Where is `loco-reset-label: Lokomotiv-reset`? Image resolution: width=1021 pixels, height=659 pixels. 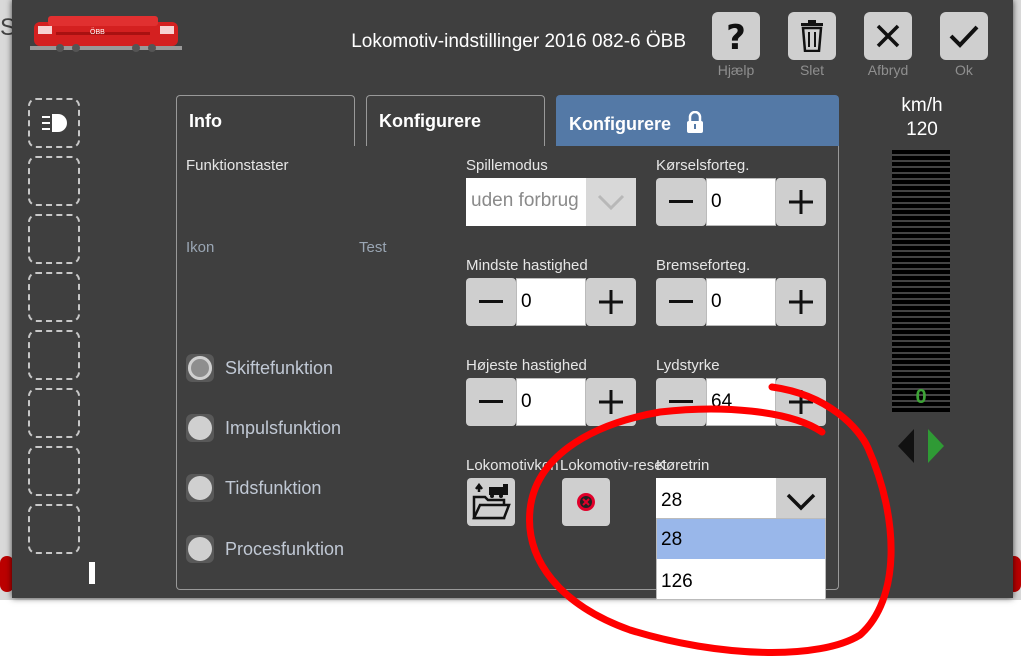
loco-reset-label: Lokomotiv-reset is located at coordinates (613, 465).